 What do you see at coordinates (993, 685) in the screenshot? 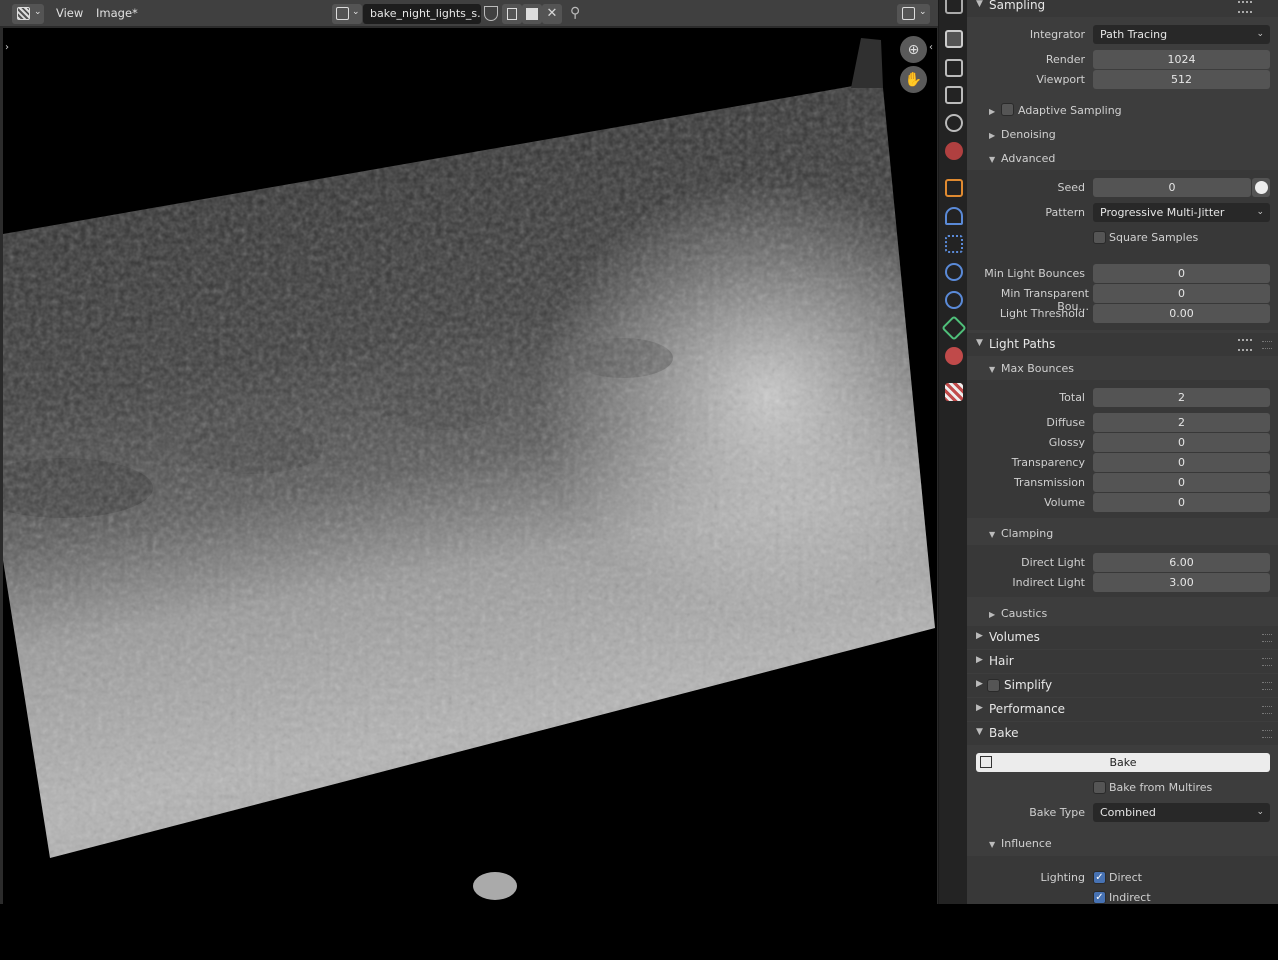
I see `simplify-checkbox` at bounding box center [993, 685].